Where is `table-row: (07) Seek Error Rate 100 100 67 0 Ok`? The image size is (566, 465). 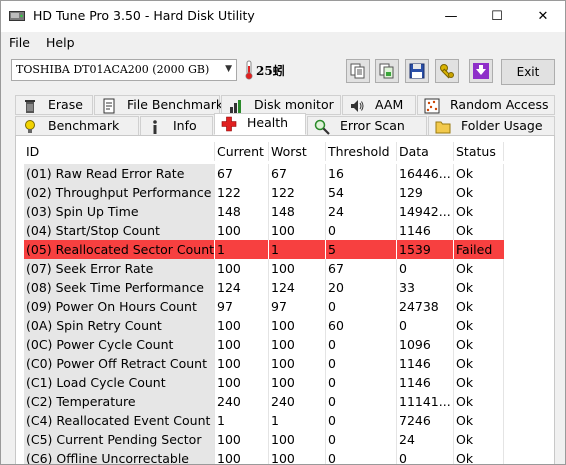
table-row: (07) Seek Error Rate 100 100 67 0 Ok is located at coordinates (264, 268).